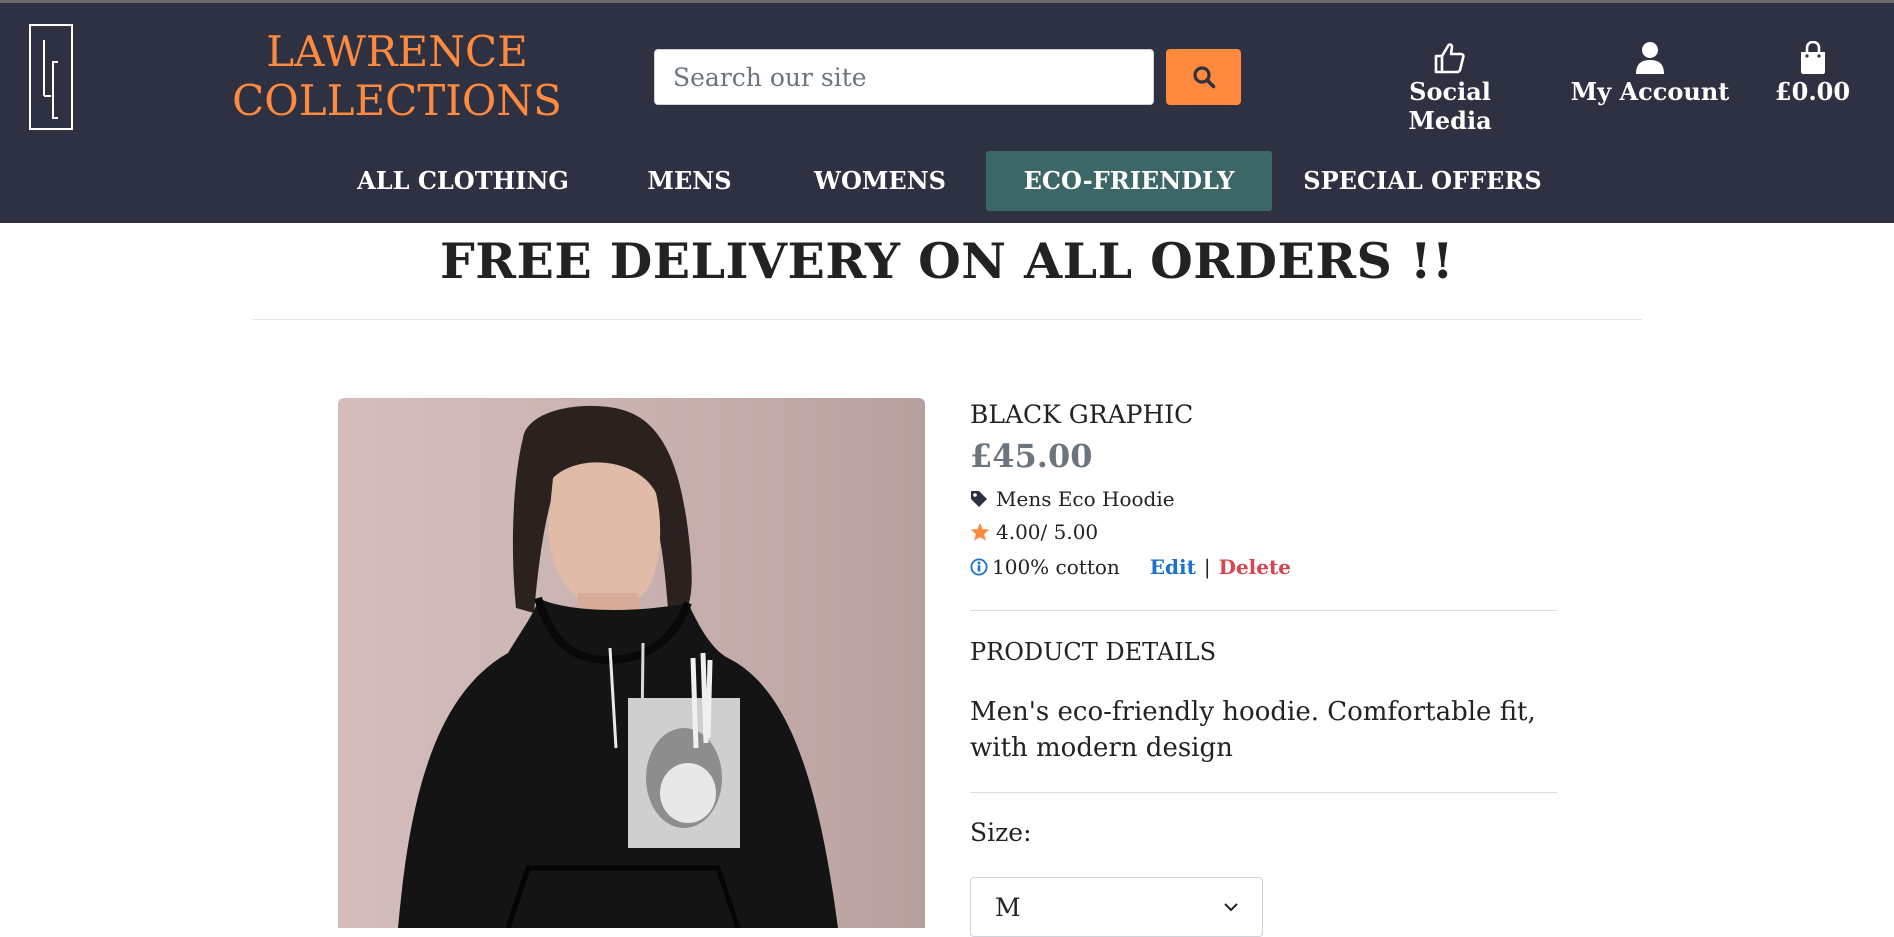 This screenshot has height=937, width=1894. I want to click on search-input, so click(904, 77).